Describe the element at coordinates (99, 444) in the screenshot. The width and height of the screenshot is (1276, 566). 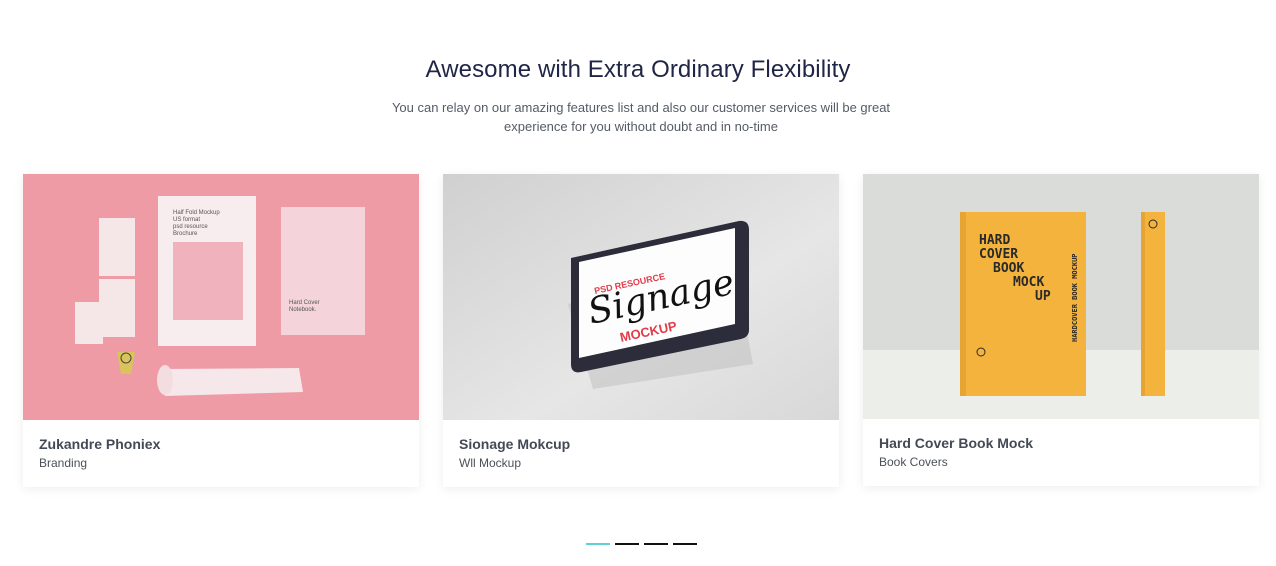
I see `card-title: Zukandre Phoniex` at that location.